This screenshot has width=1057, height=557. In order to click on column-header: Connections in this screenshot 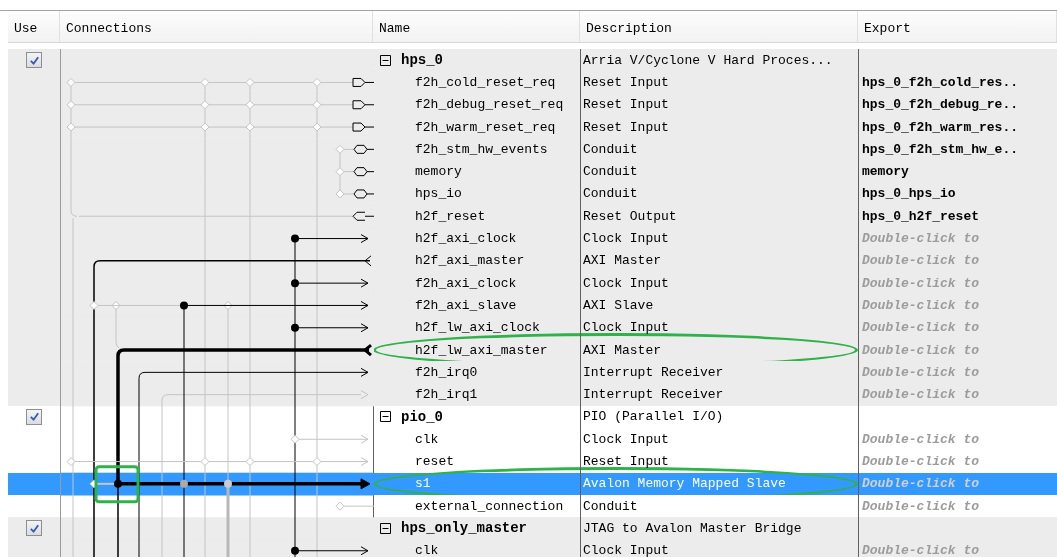, I will do `click(216, 26)`.